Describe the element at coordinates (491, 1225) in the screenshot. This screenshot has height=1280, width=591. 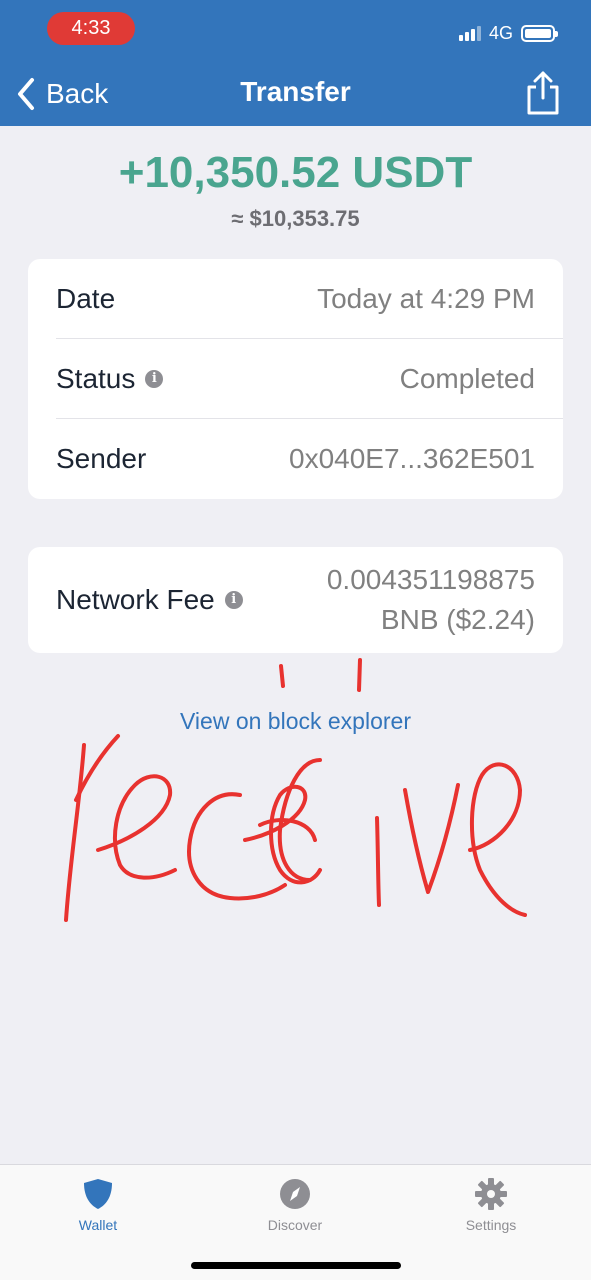
I see `tab-label: Settings` at that location.